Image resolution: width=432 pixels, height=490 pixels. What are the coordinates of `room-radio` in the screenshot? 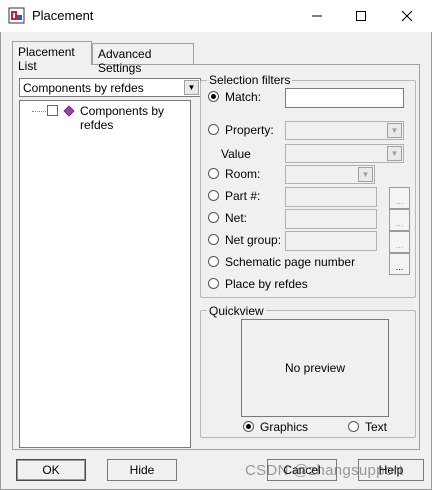 It's located at (213, 173).